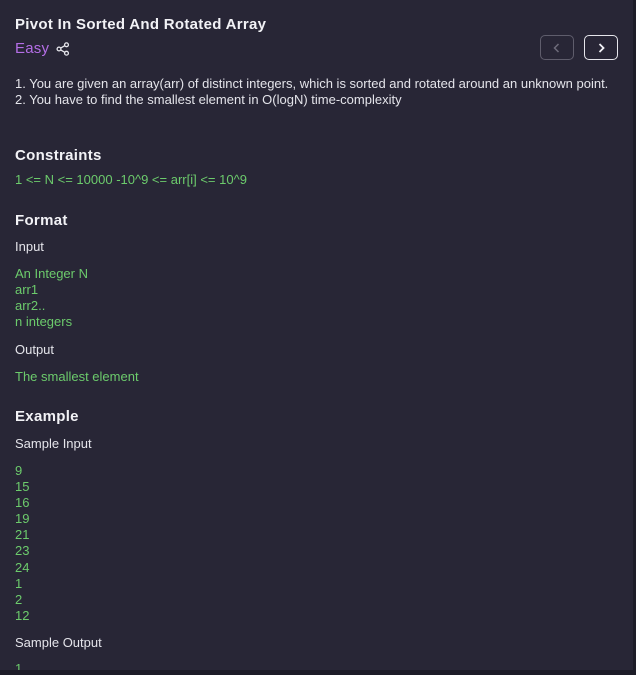 This screenshot has height=675, width=636. What do you see at coordinates (35, 349) in the screenshot?
I see `output-label: Output` at bounding box center [35, 349].